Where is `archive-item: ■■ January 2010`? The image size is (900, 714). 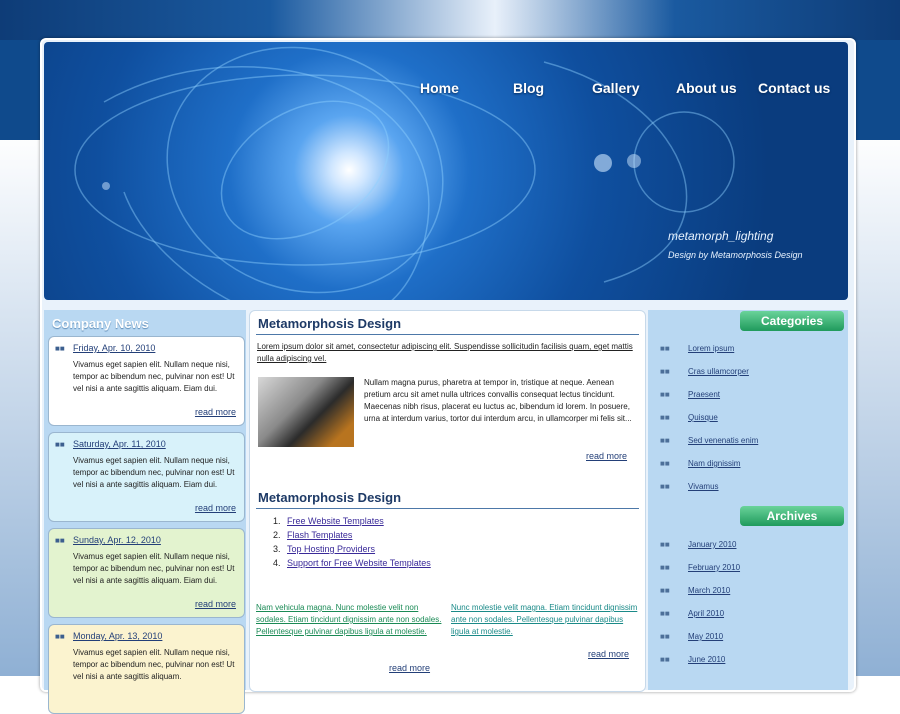 archive-item: ■■ January 2010 is located at coordinates (700, 544).